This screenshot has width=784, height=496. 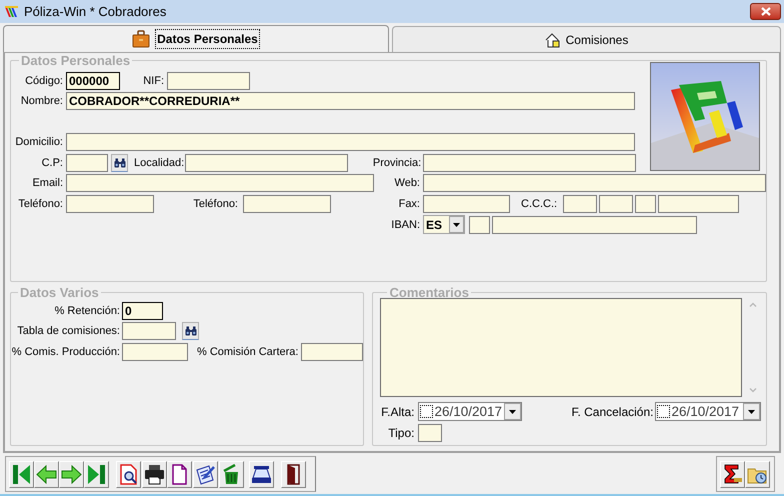 What do you see at coordinates (51, 163) in the screenshot?
I see `field-label: C.P:` at bounding box center [51, 163].